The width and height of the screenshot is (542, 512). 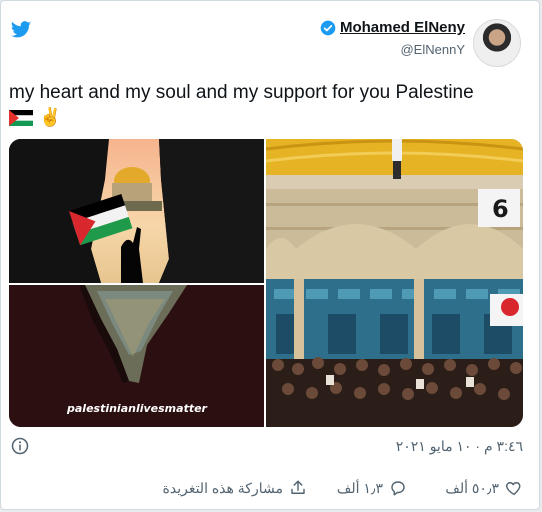 What do you see at coordinates (136, 356) in the screenshot?
I see `media-image-palestinianlivesmatter: palestinianlivesmatter` at bounding box center [136, 356].